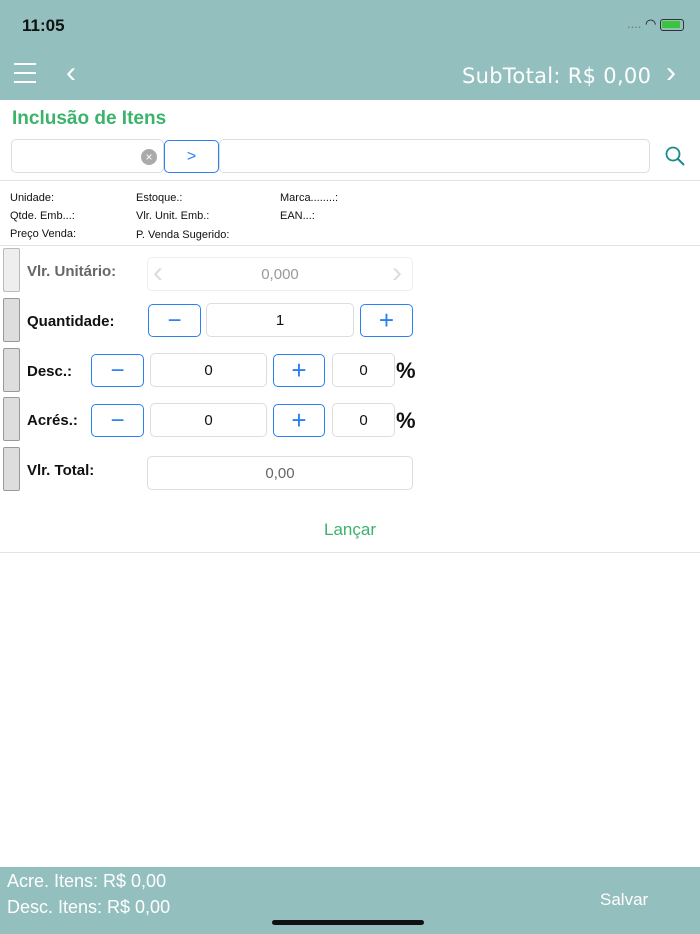 This screenshot has height=934, width=700. I want to click on quantidade-label: Quantidade:, so click(71, 321).